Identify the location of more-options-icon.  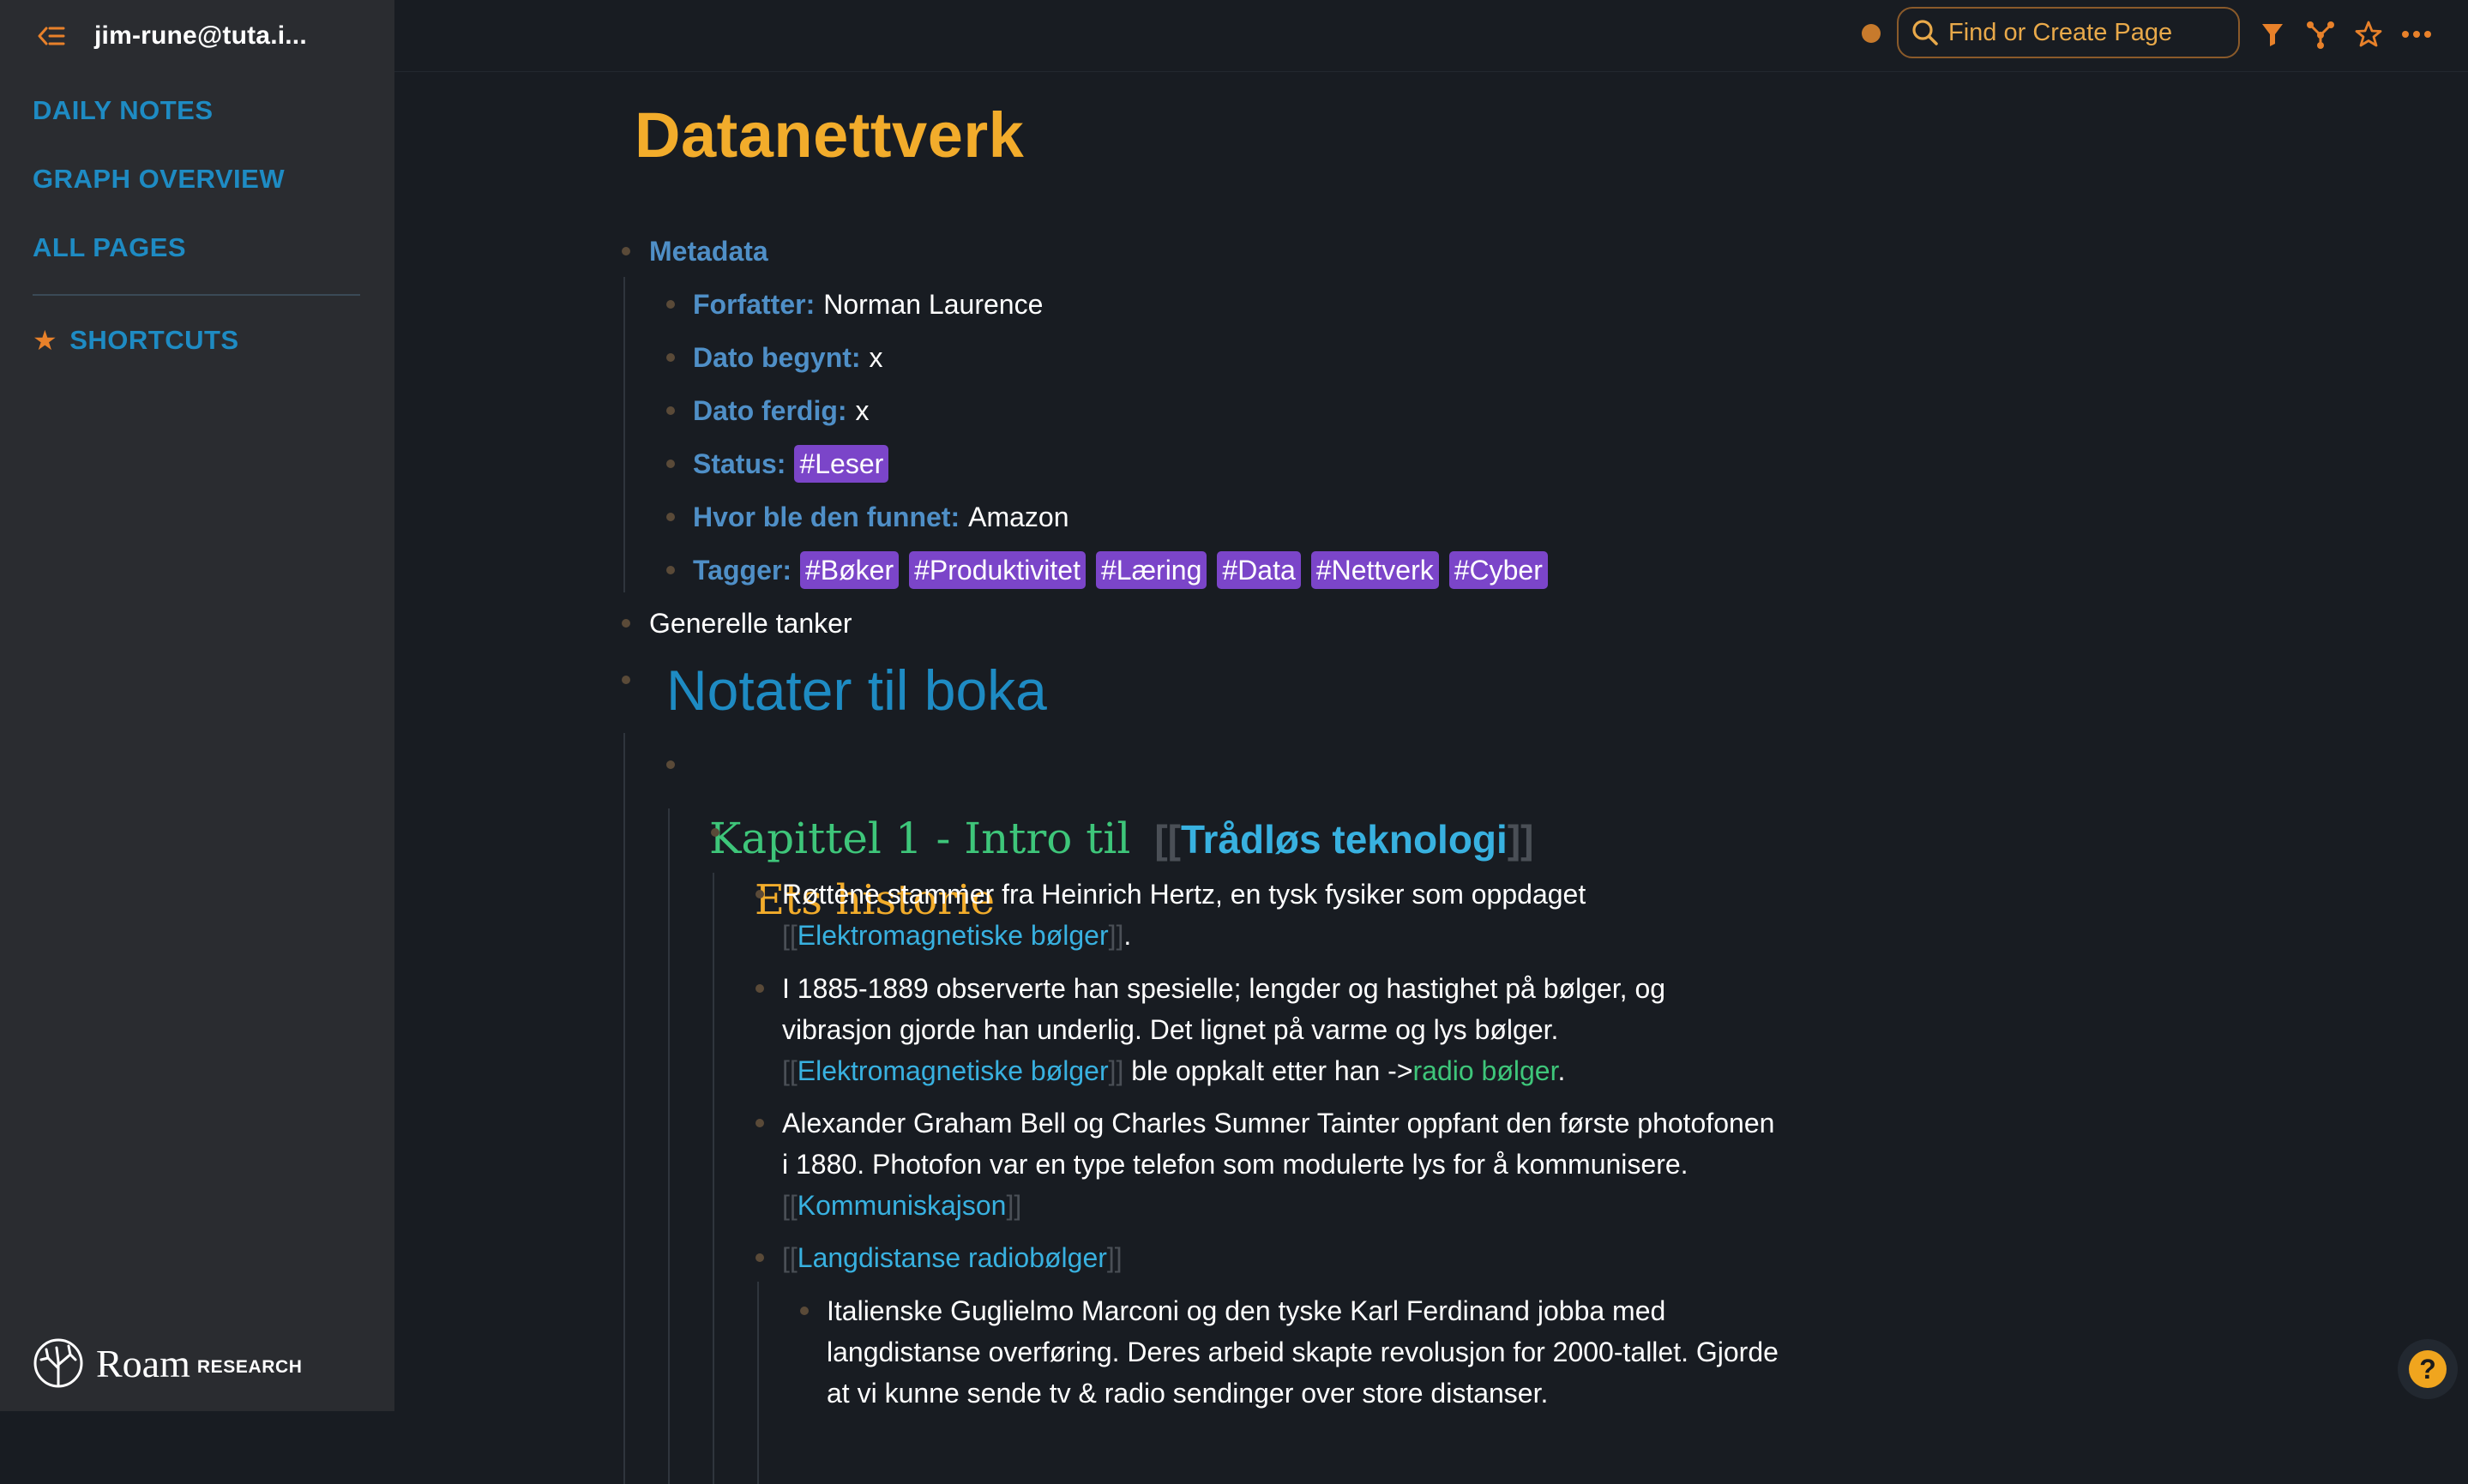
(2416, 34).